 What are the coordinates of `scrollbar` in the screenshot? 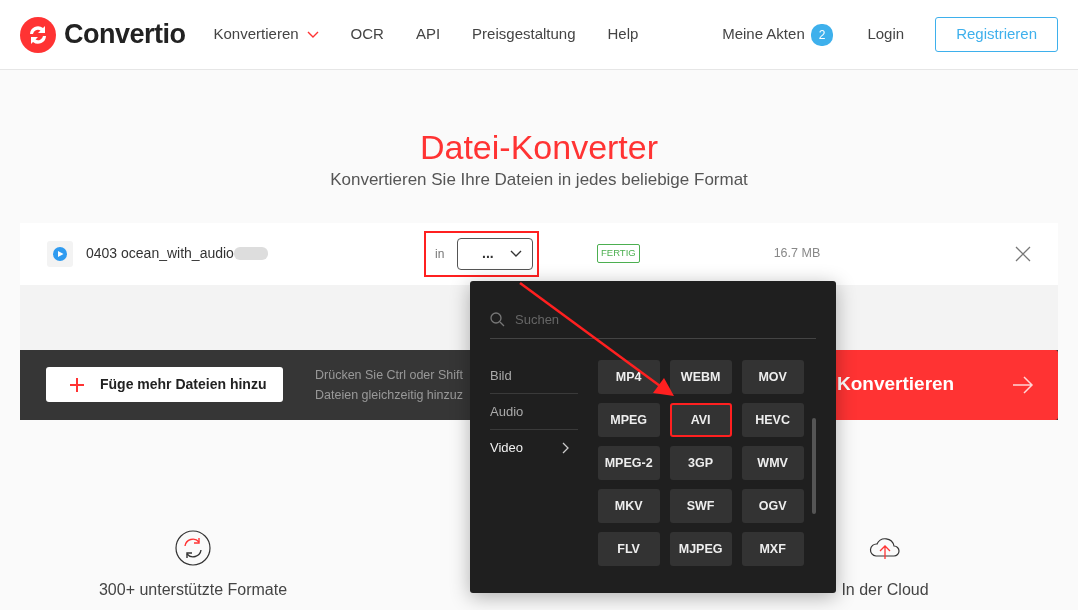 It's located at (813, 466).